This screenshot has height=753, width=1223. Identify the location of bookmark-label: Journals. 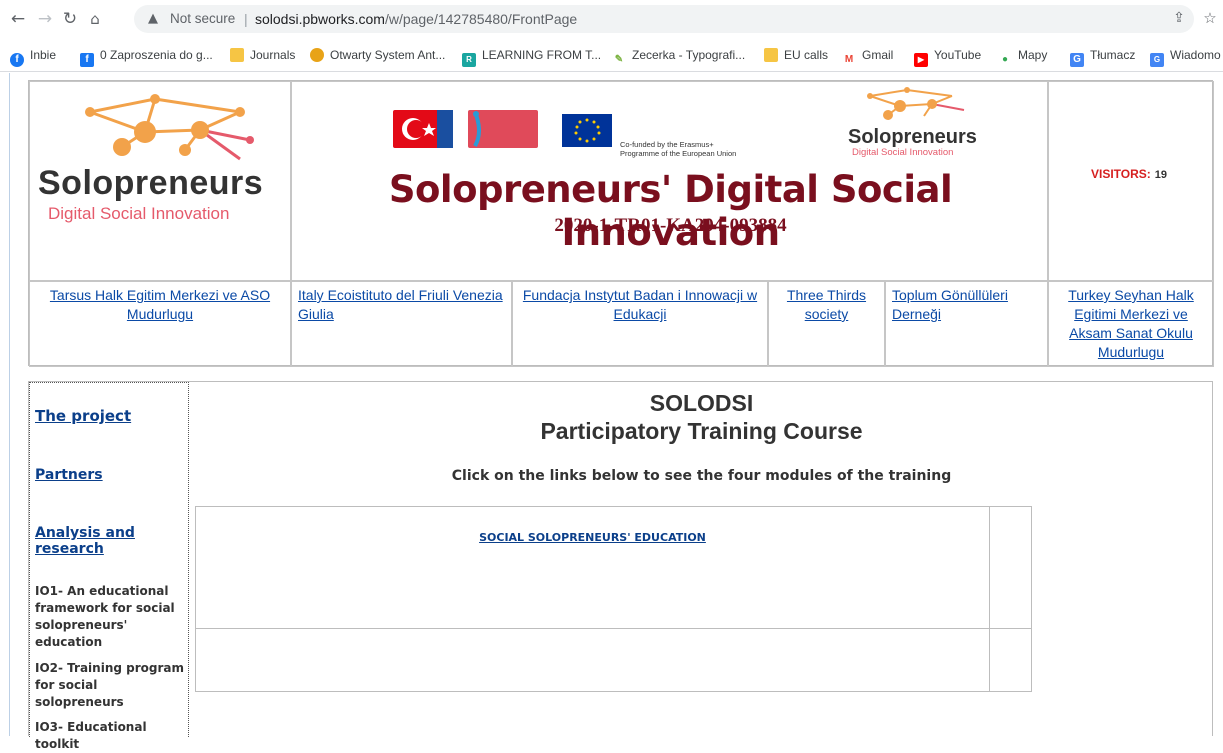
(273, 55).